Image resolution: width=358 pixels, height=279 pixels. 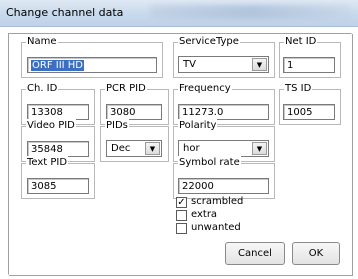 I want to click on service-type-label: ServiceType, so click(x=209, y=42).